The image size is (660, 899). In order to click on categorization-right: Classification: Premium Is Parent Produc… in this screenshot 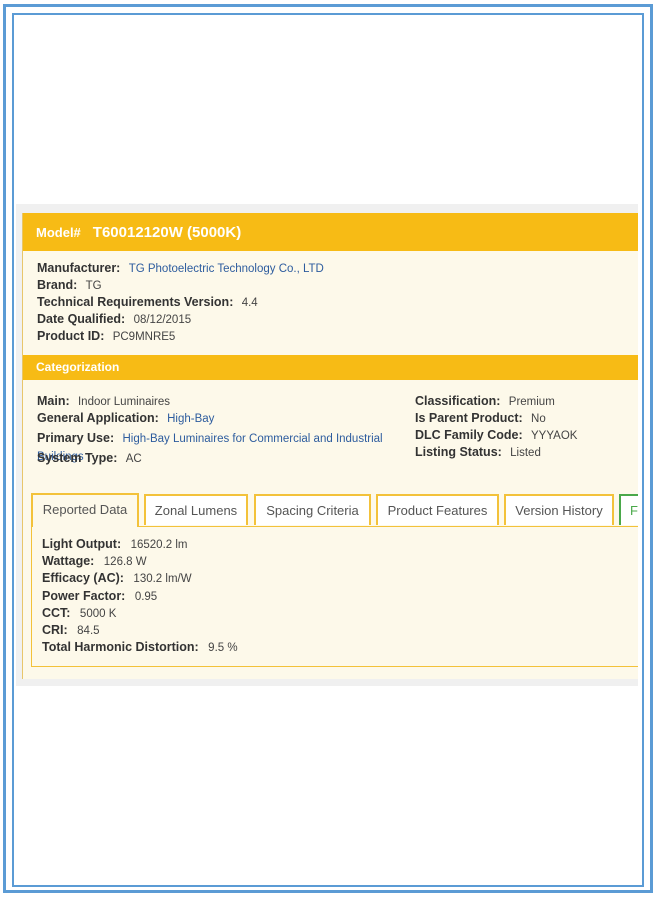, I will do `click(496, 427)`.